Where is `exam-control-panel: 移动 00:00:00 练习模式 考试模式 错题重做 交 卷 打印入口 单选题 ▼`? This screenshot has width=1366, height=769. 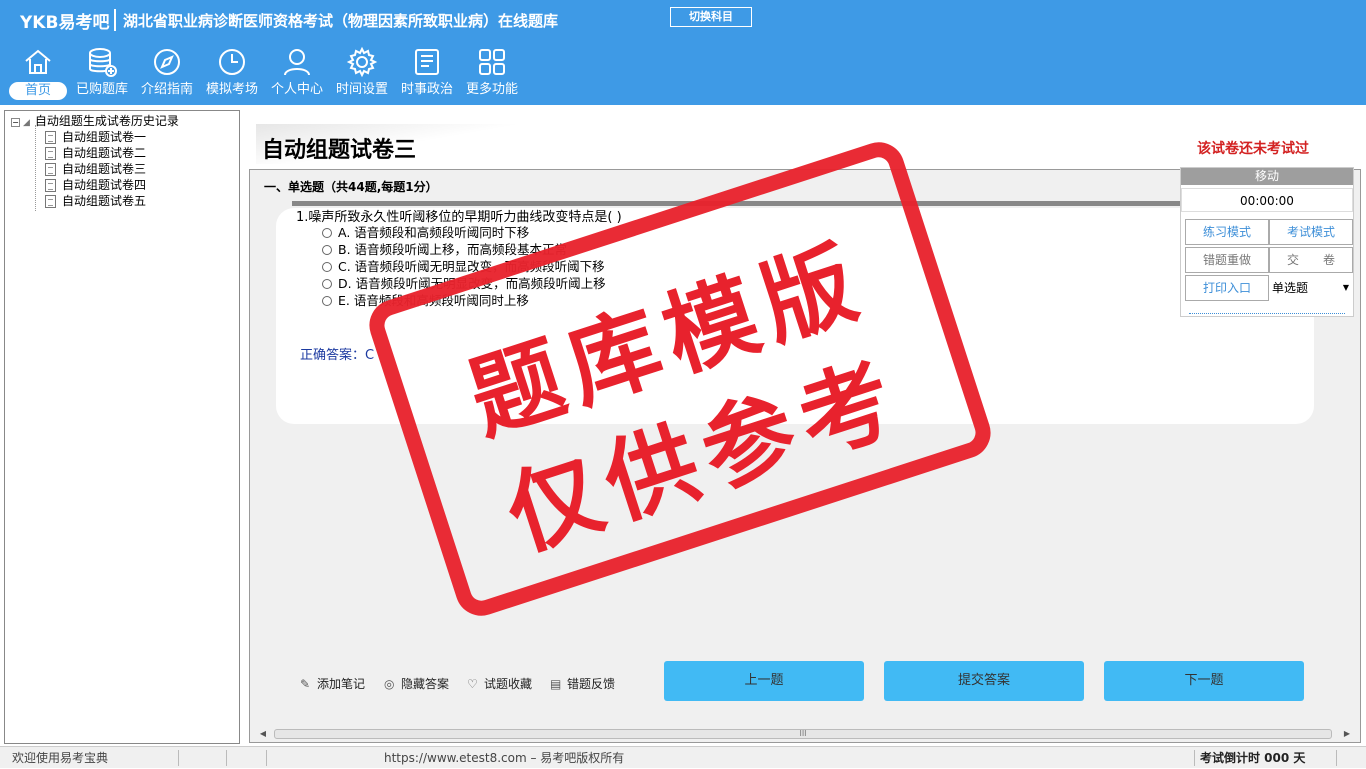
exam-control-panel: 移动 00:00:00 练习模式 考试模式 错题重做 交 卷 打印入口 单选题 ▼ is located at coordinates (1267, 242).